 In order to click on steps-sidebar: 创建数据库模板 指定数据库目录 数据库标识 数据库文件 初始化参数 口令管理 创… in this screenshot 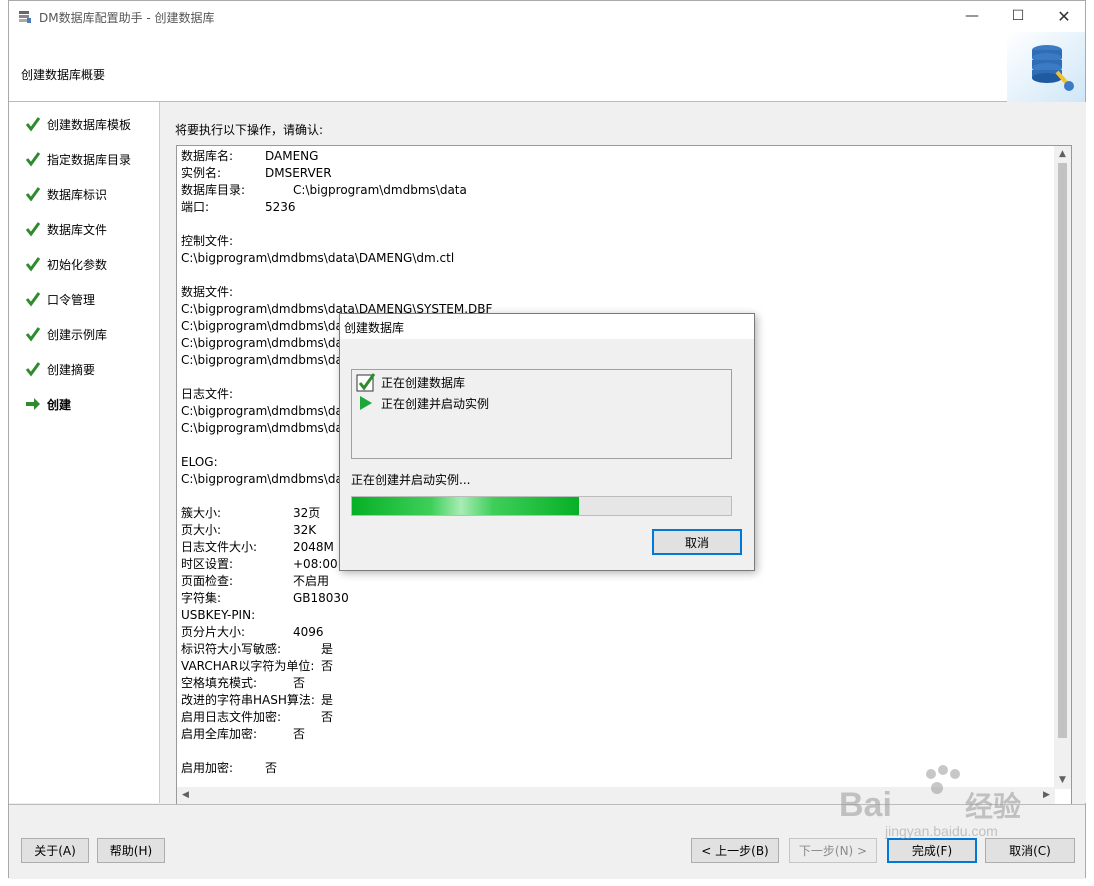, I will do `click(84, 452)`.